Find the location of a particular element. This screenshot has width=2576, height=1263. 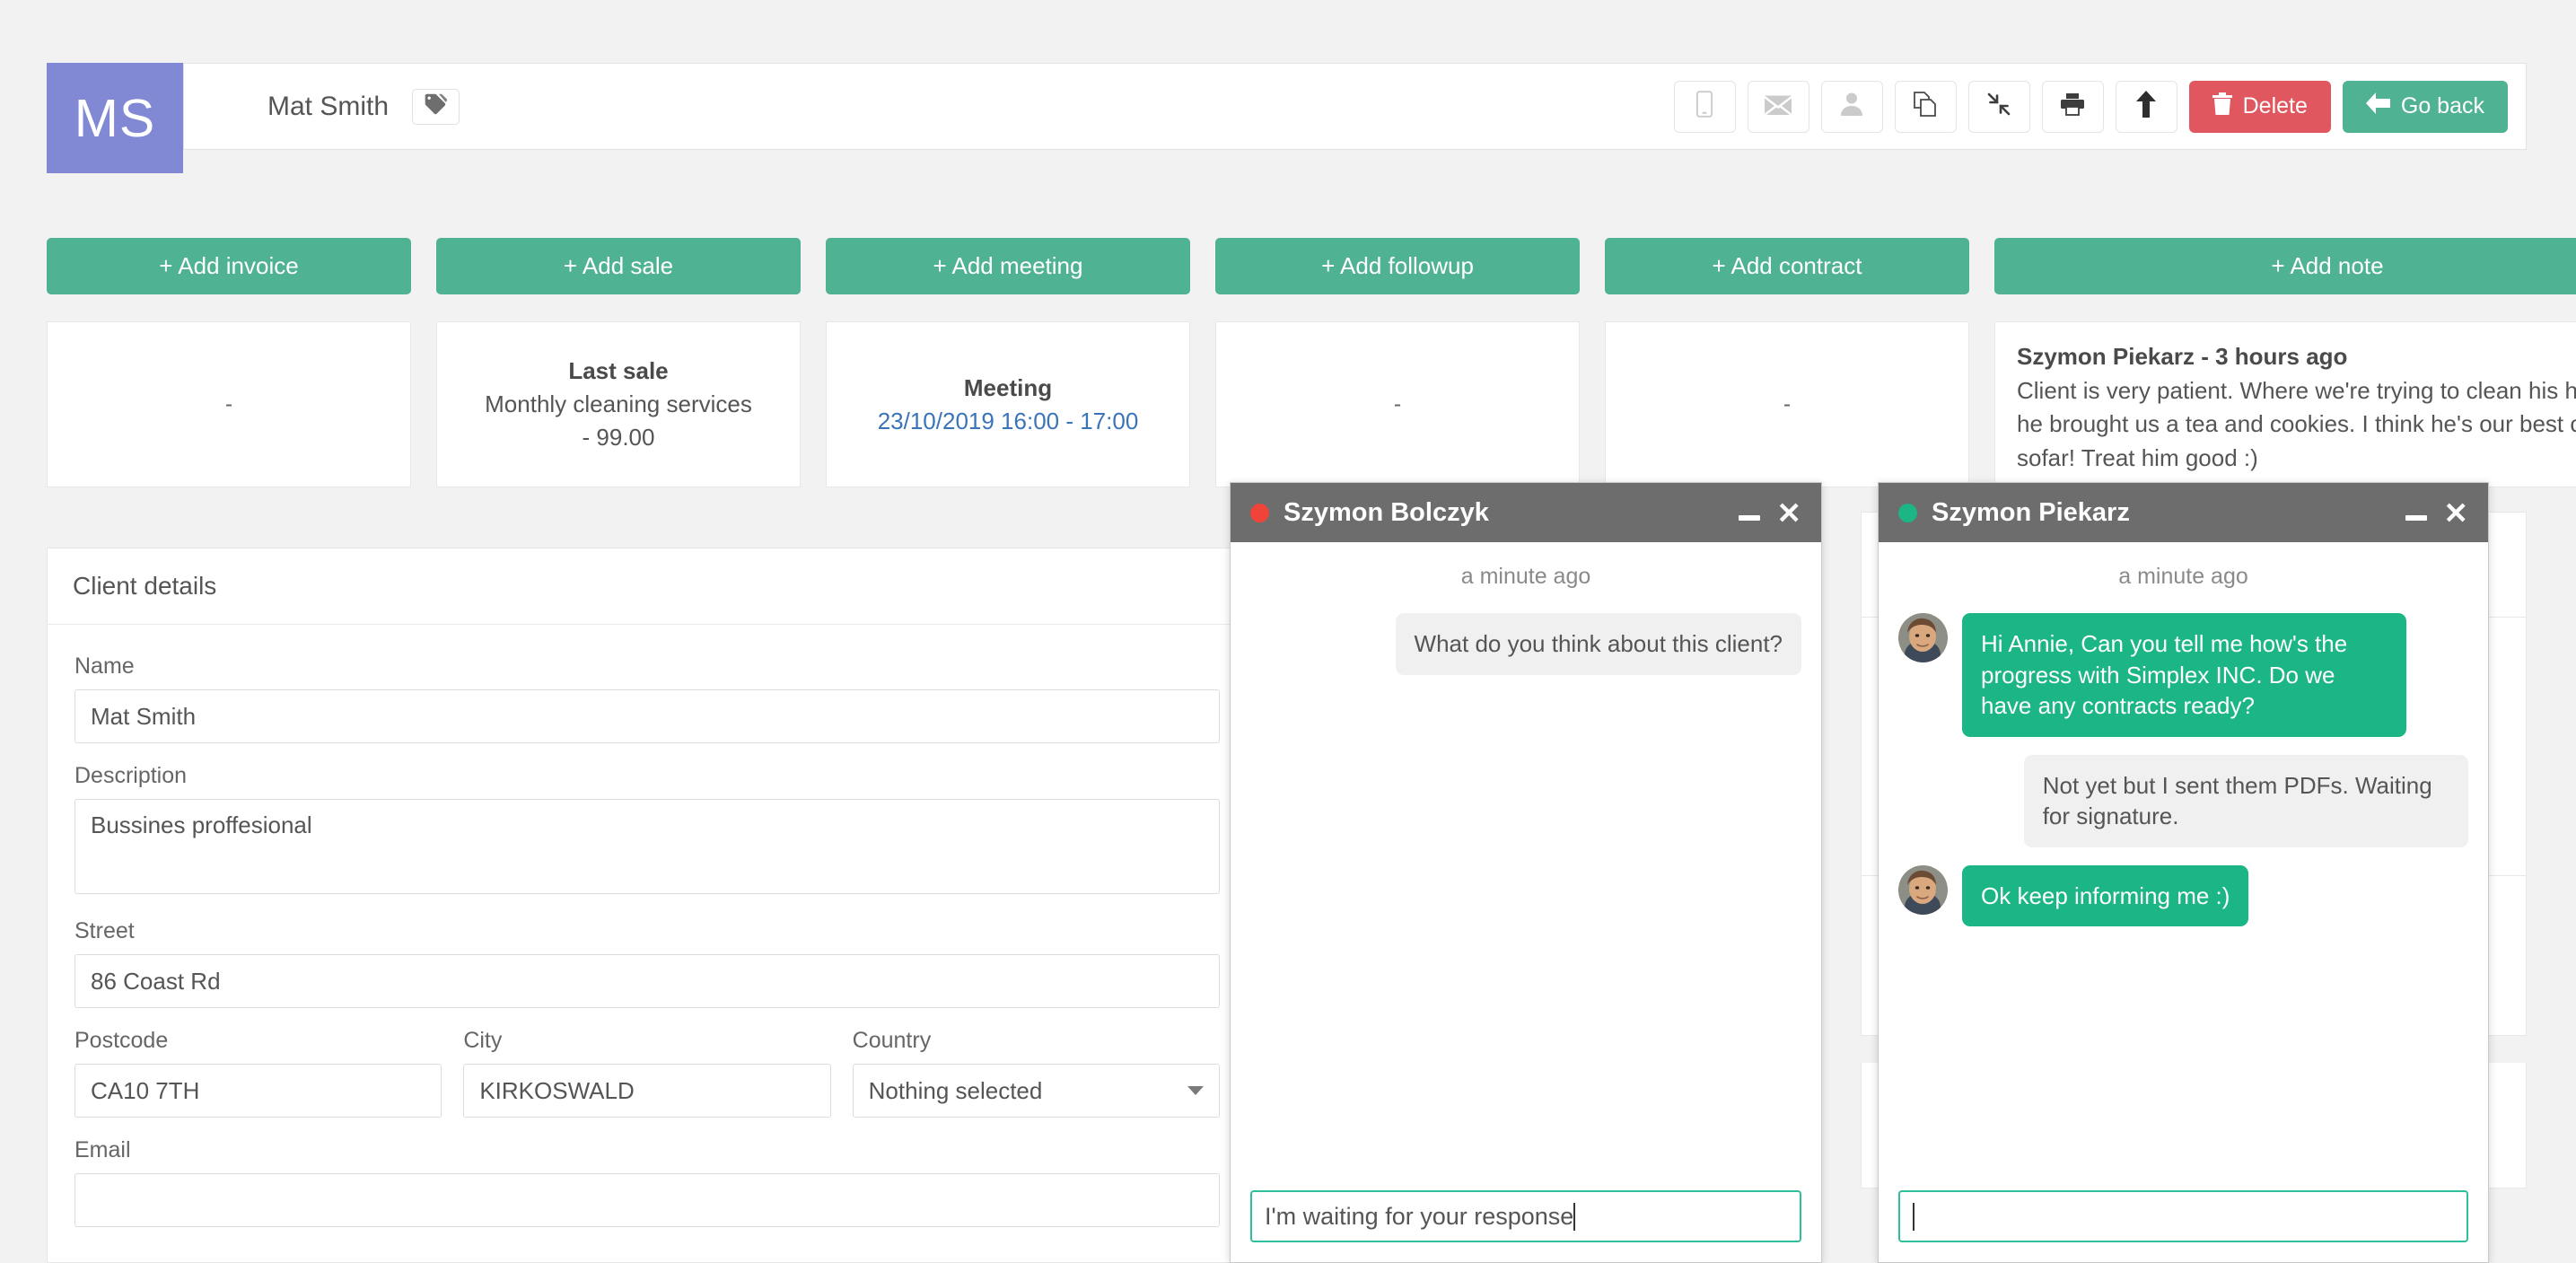

field-description: Description Bussines proffesional is located at coordinates (647, 831).